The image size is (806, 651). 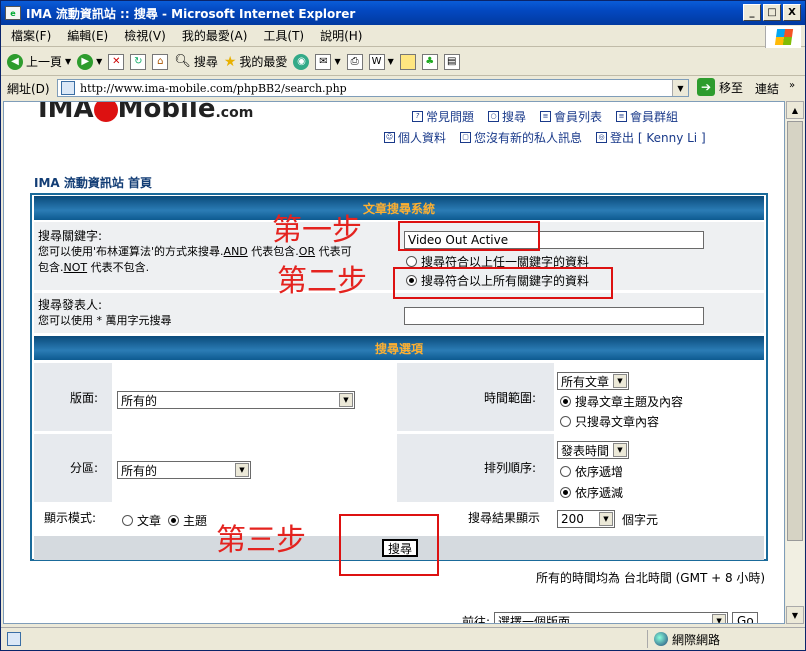 I want to click on category-select: 所有的 ▼, so click(x=184, y=470).